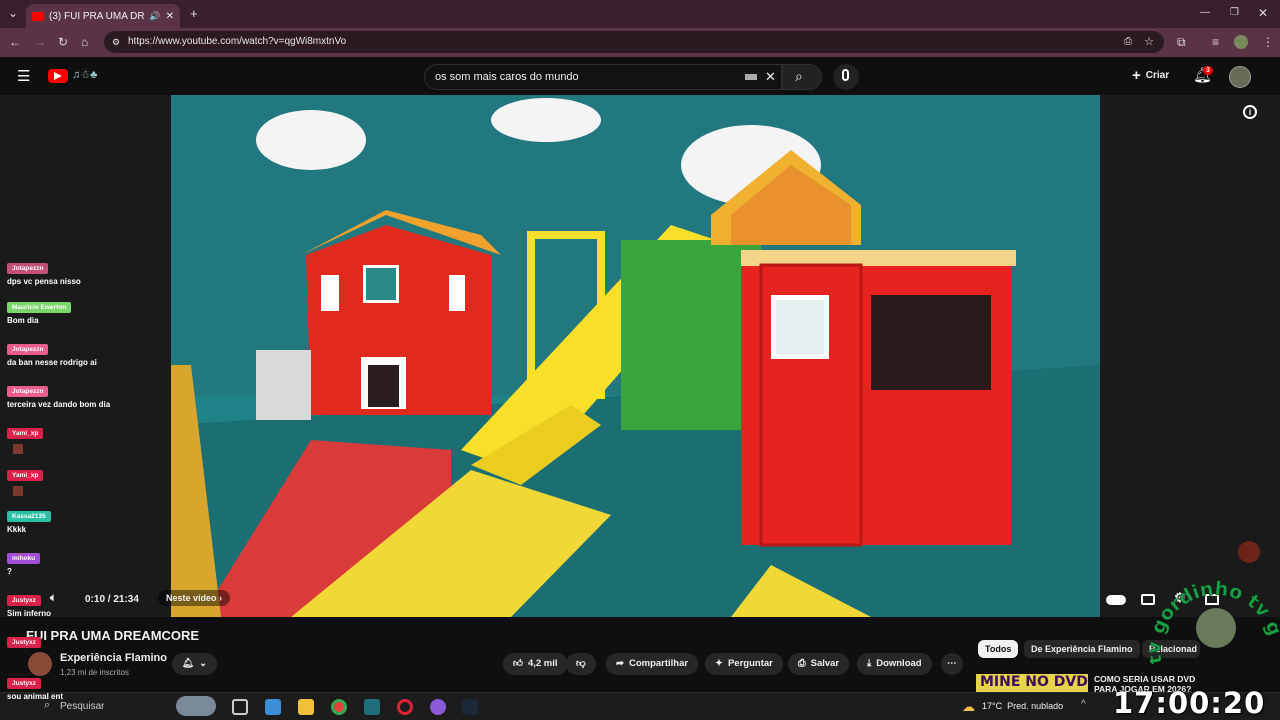 The image size is (1280, 720). Describe the element at coordinates (116, 42) in the screenshot. I see `site-info-icon: ⚙` at that location.